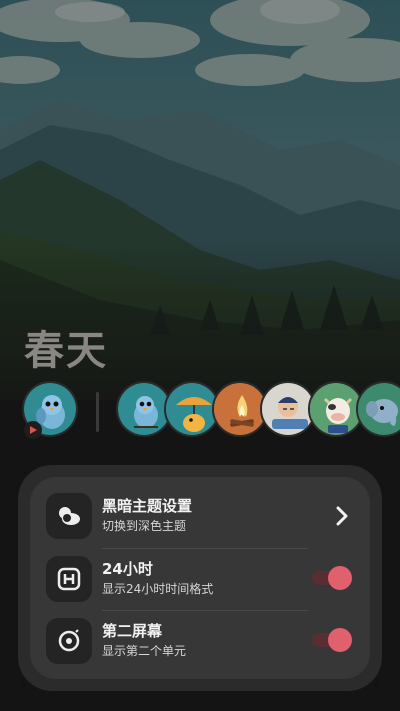 The width and height of the screenshot is (400, 711). What do you see at coordinates (132, 631) in the screenshot?
I see `setting-title: 第二屏幕` at bounding box center [132, 631].